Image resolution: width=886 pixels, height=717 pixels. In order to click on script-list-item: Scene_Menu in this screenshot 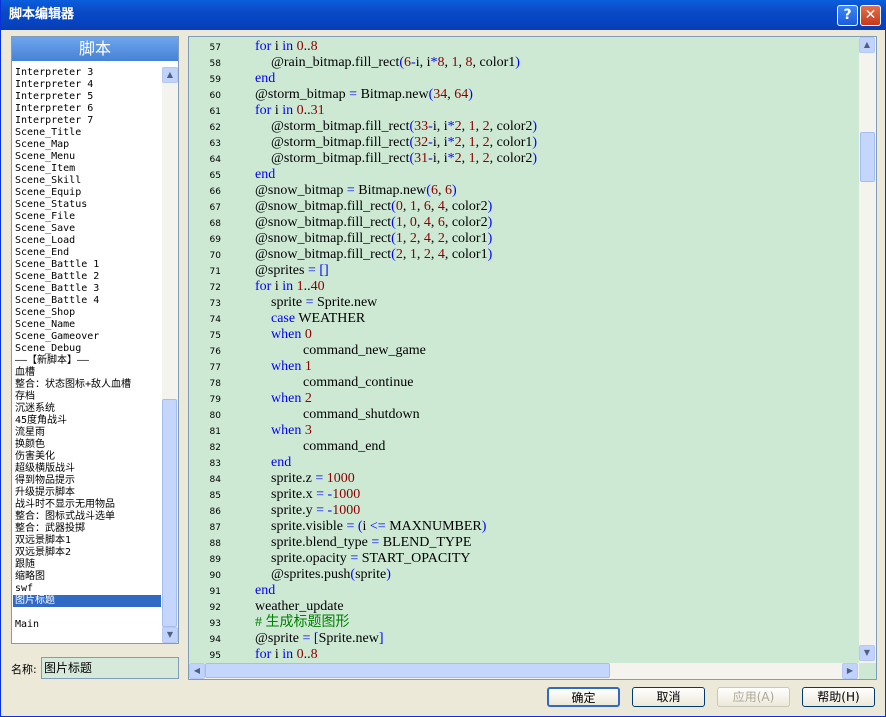, I will do `click(87, 157)`.